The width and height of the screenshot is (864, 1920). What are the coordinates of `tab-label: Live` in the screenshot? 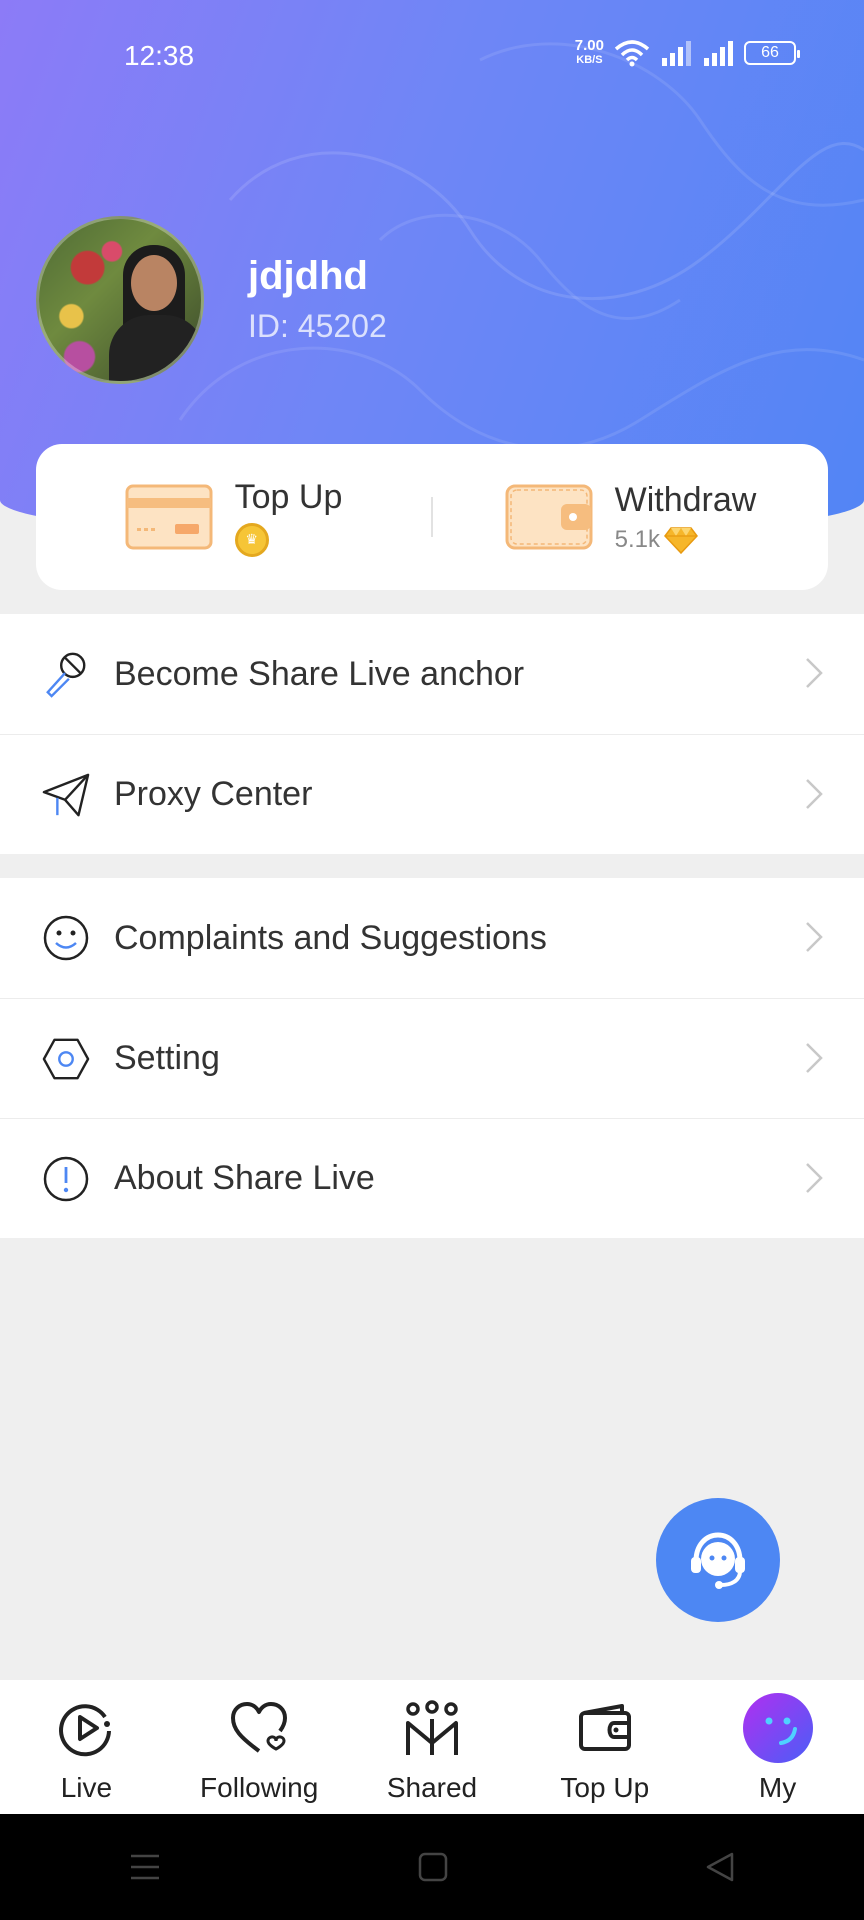 It's located at (86, 1787).